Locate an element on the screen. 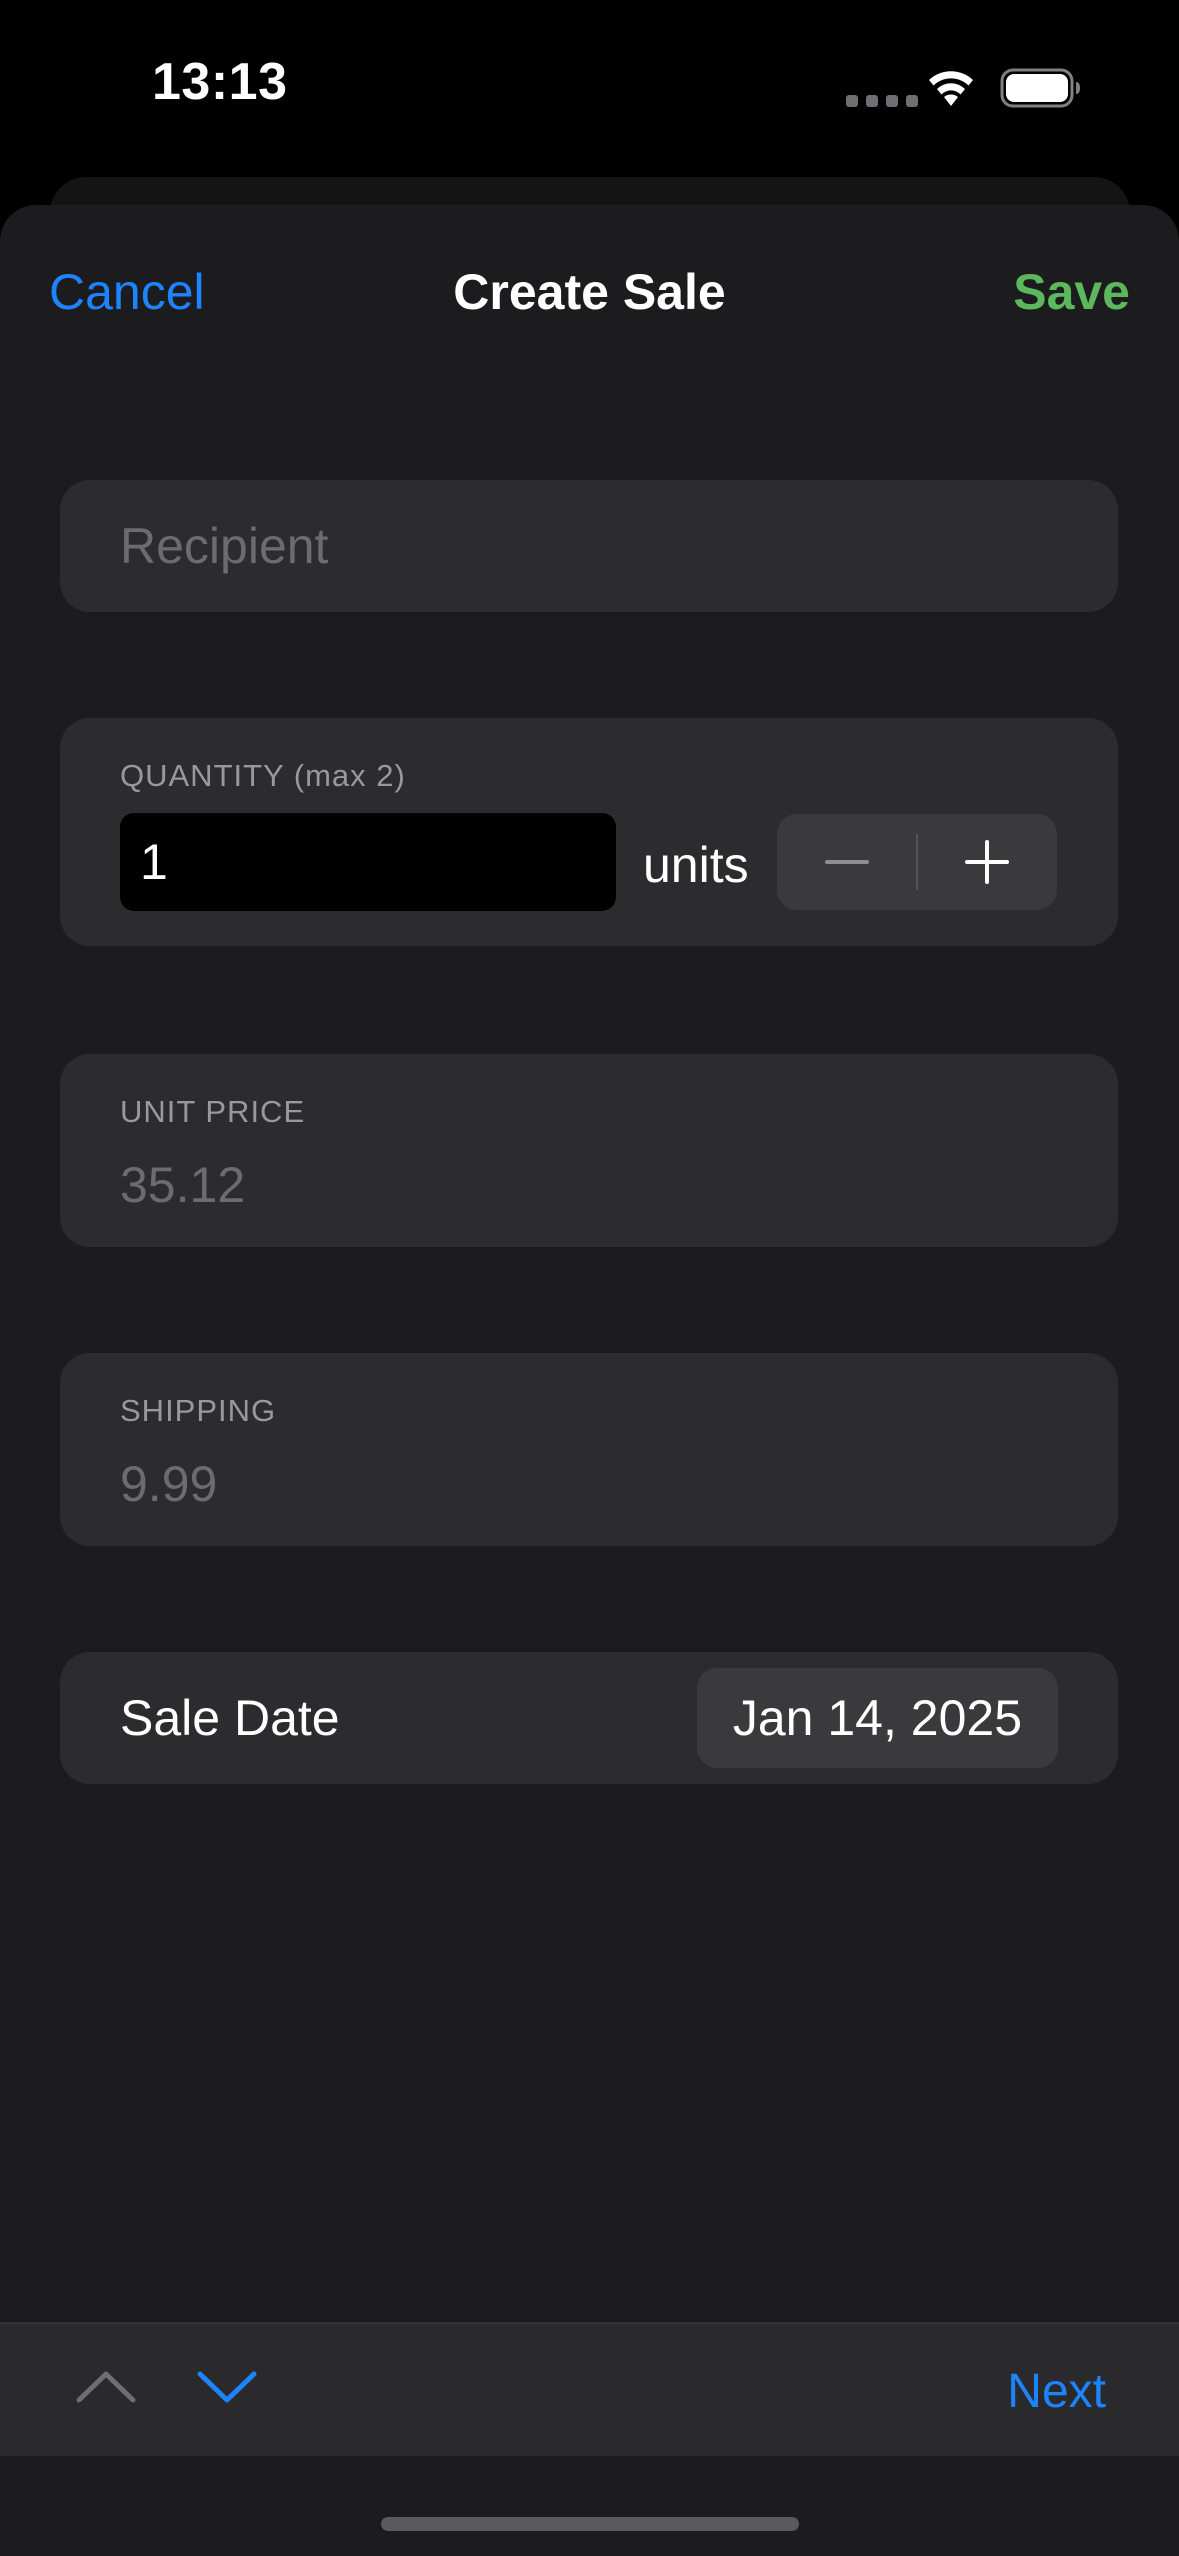 Image resolution: width=1179 pixels, height=2556 pixels. shipping-value: 9.99 is located at coordinates (168, 1484).